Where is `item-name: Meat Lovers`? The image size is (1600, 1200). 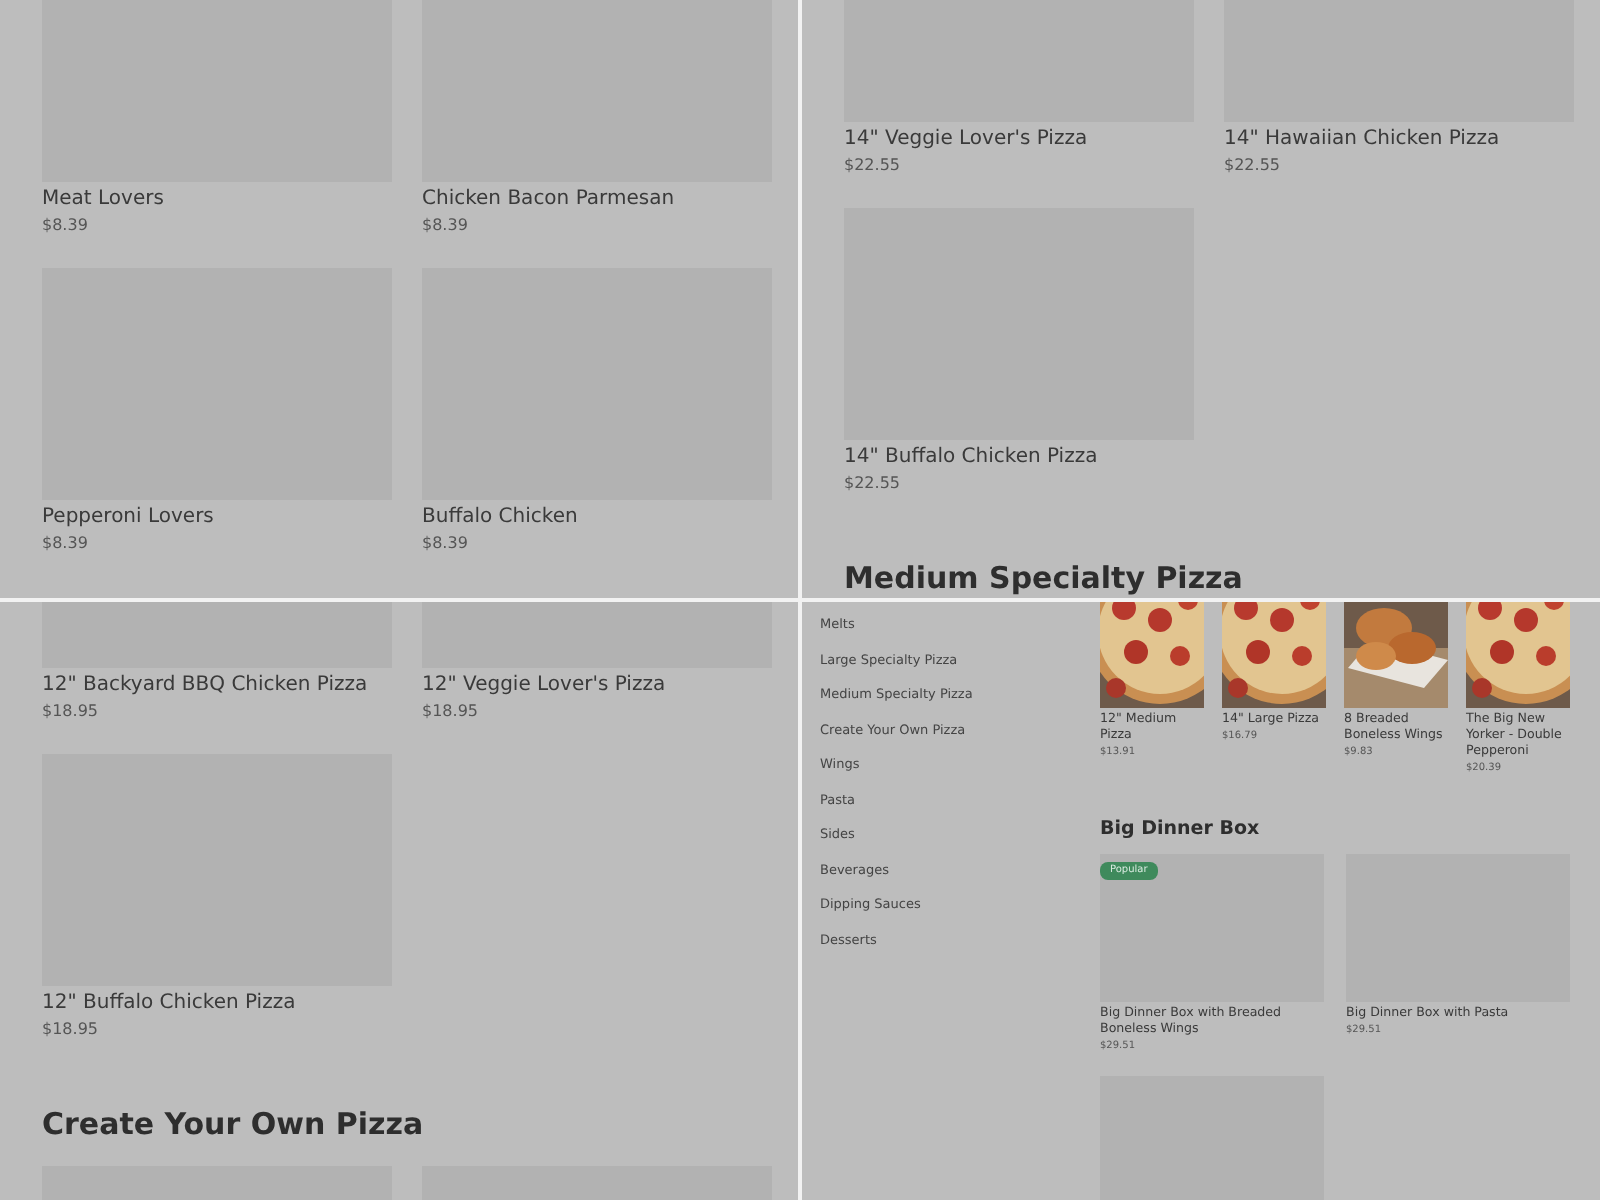
item-name: Meat Lovers is located at coordinates (217, 200).